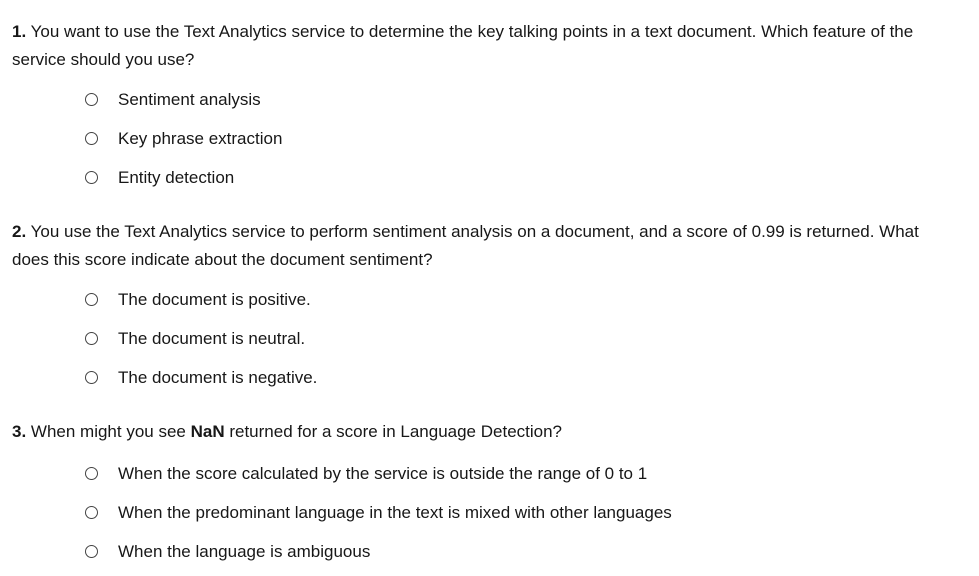  What do you see at coordinates (212, 338) in the screenshot?
I see `option-label: The document is neutral.` at bounding box center [212, 338].